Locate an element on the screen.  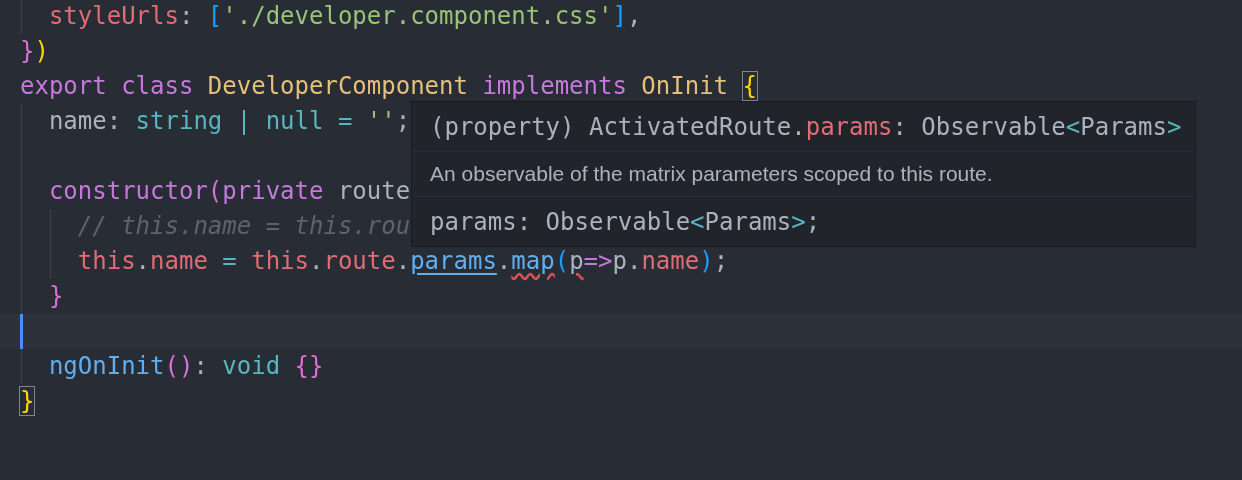
tooltip-declaration: params: Observable<Params>; is located at coordinates (625, 221).